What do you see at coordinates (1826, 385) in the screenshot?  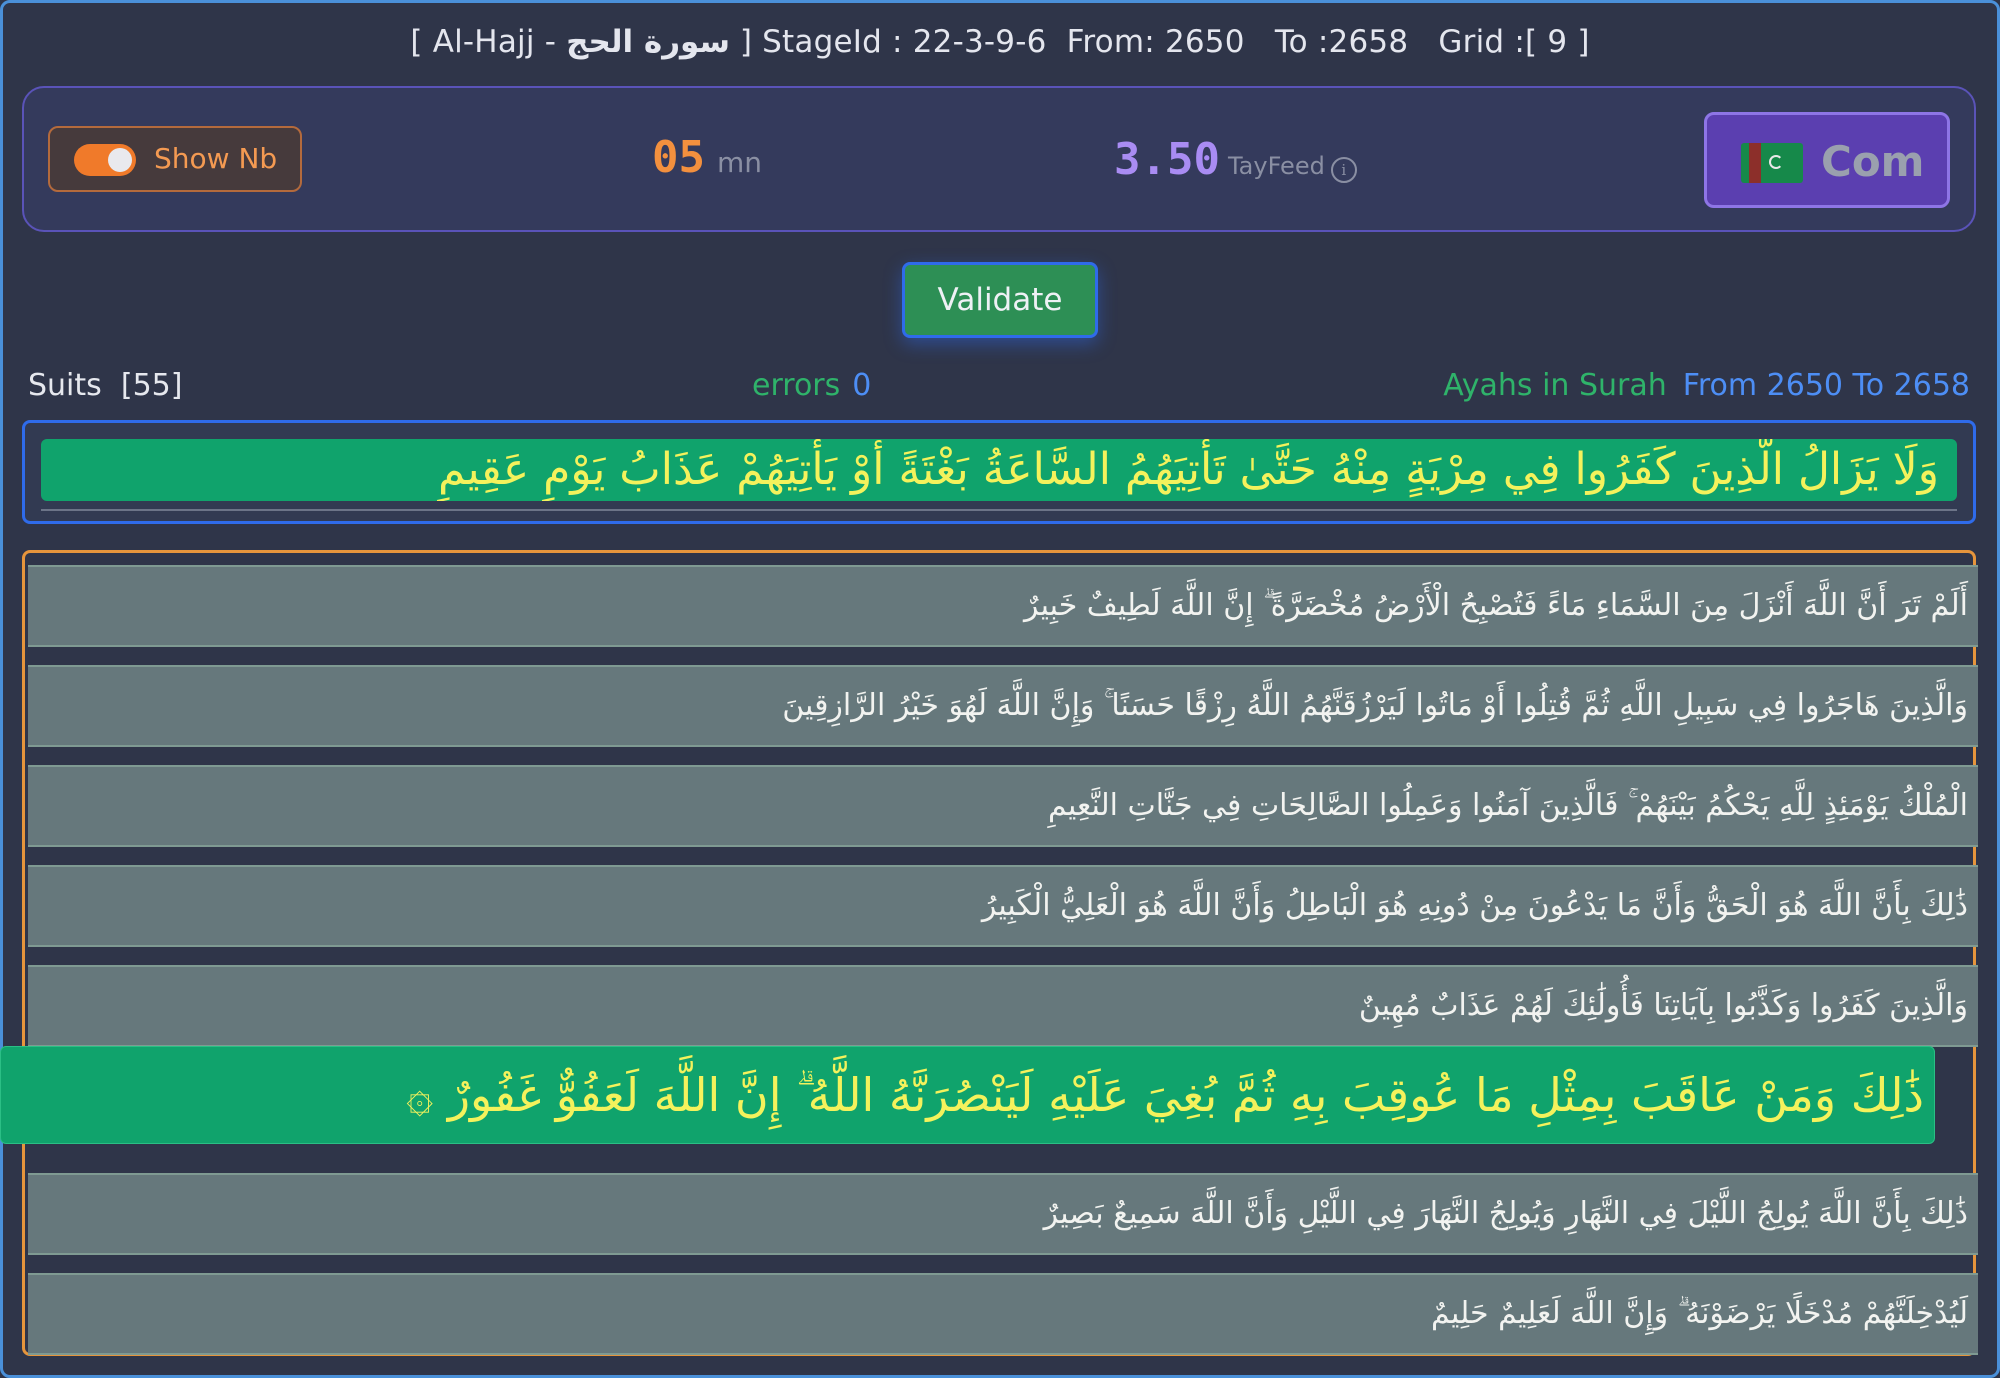 I see `ayahs-range-value: From 2650 To 2658` at bounding box center [1826, 385].